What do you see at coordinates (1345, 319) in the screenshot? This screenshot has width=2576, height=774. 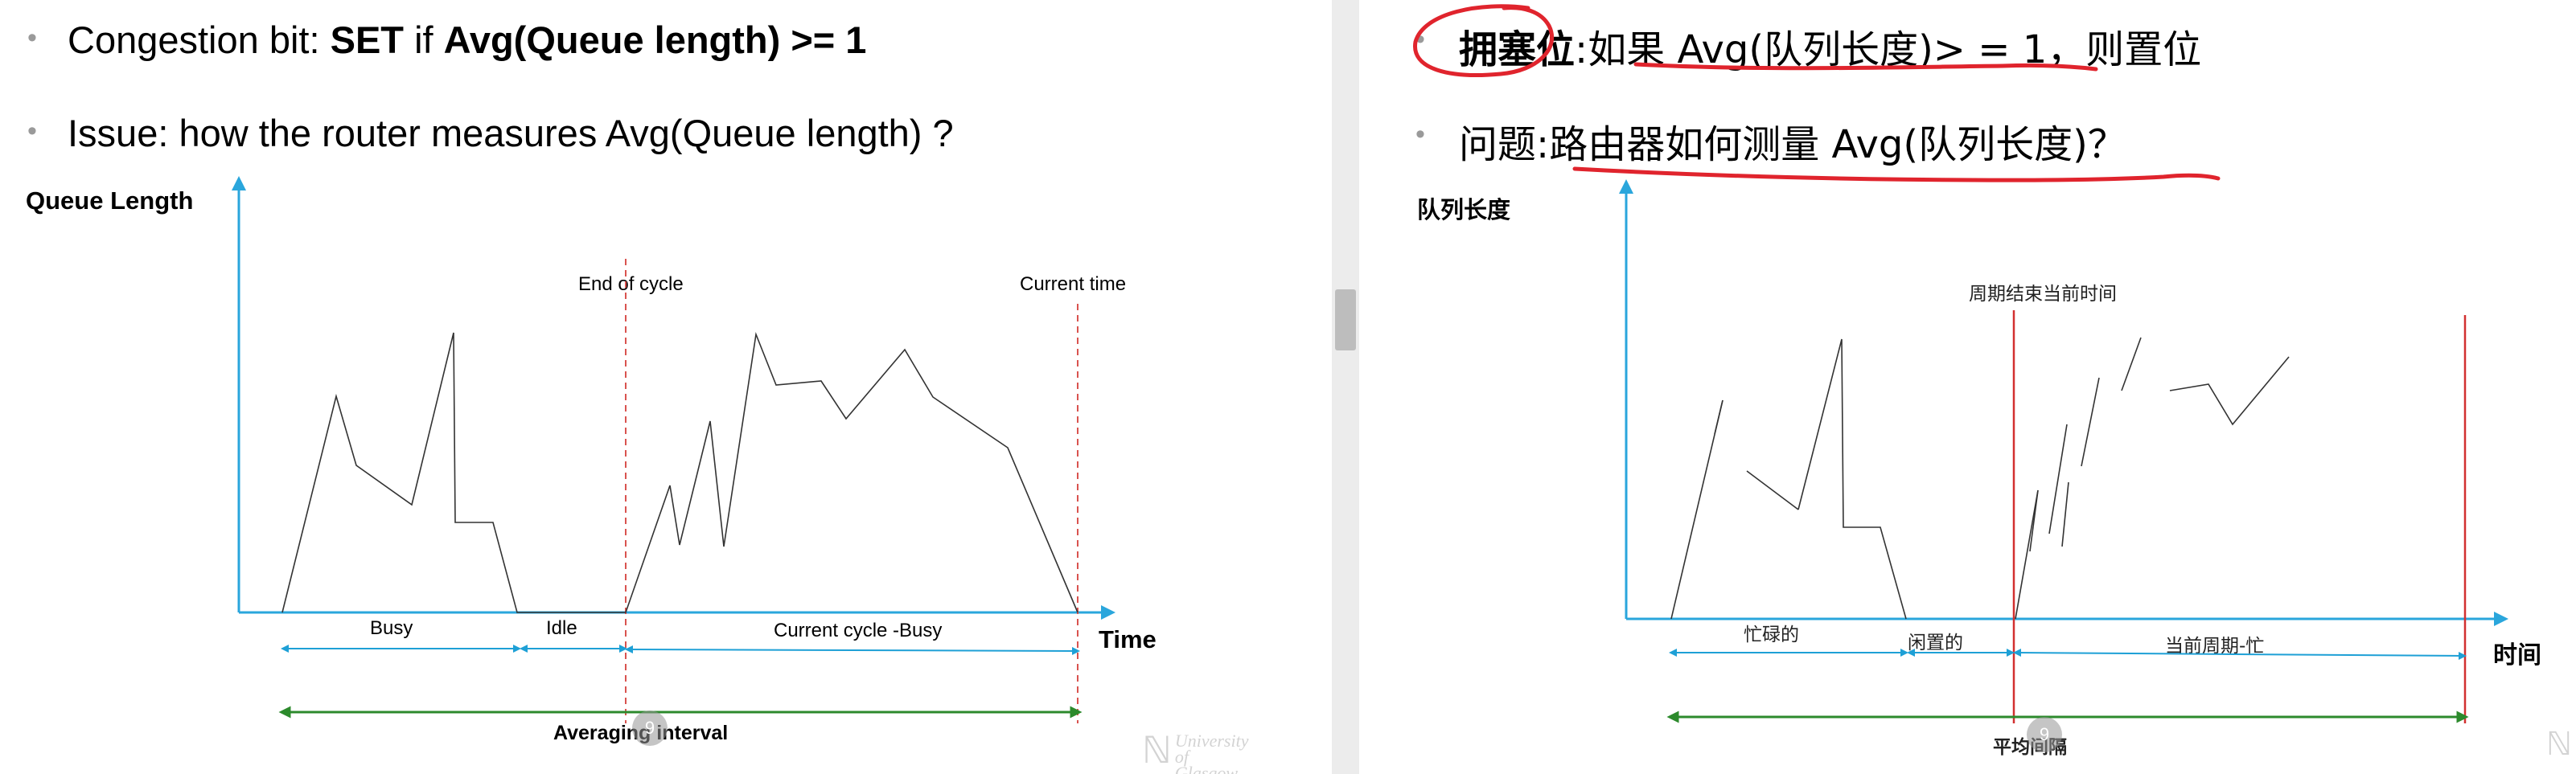 I see `scrollbar-thumb` at bounding box center [1345, 319].